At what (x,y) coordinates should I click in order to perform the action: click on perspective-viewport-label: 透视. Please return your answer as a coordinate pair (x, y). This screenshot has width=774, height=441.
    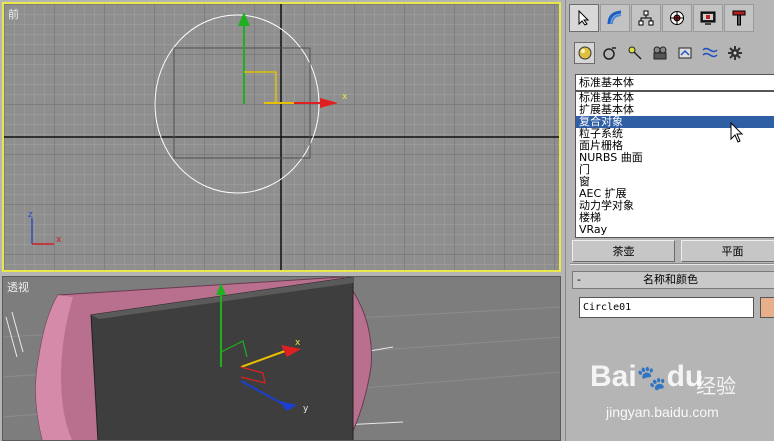
    Looking at the image, I should click on (18, 287).